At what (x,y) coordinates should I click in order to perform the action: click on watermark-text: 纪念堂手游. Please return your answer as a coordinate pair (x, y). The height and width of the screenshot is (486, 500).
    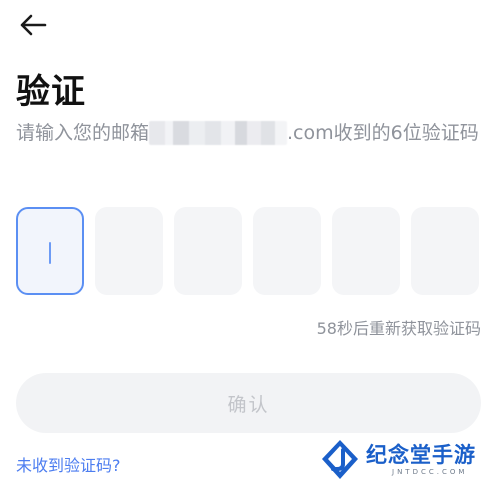
    Looking at the image, I should click on (421, 454).